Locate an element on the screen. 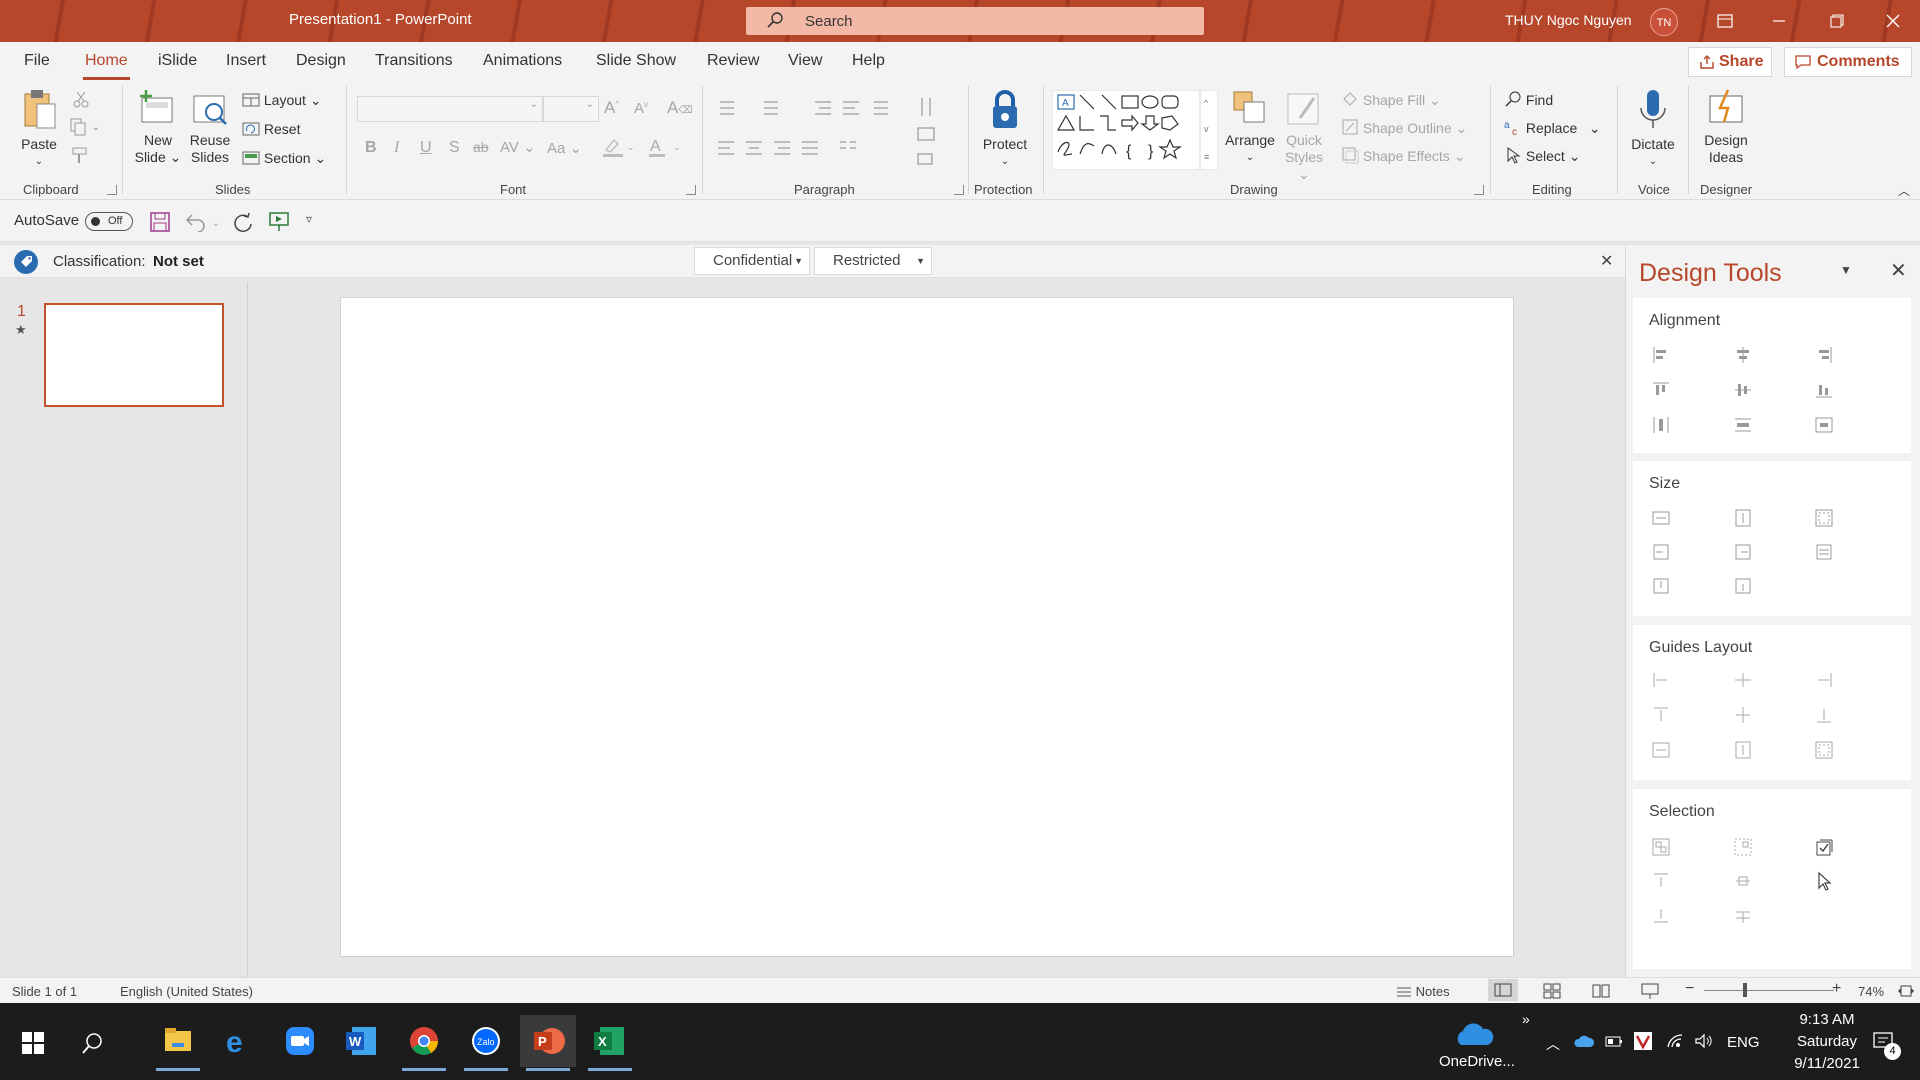 The image size is (1920, 1080). share-button: Share is located at coordinates (1730, 62).